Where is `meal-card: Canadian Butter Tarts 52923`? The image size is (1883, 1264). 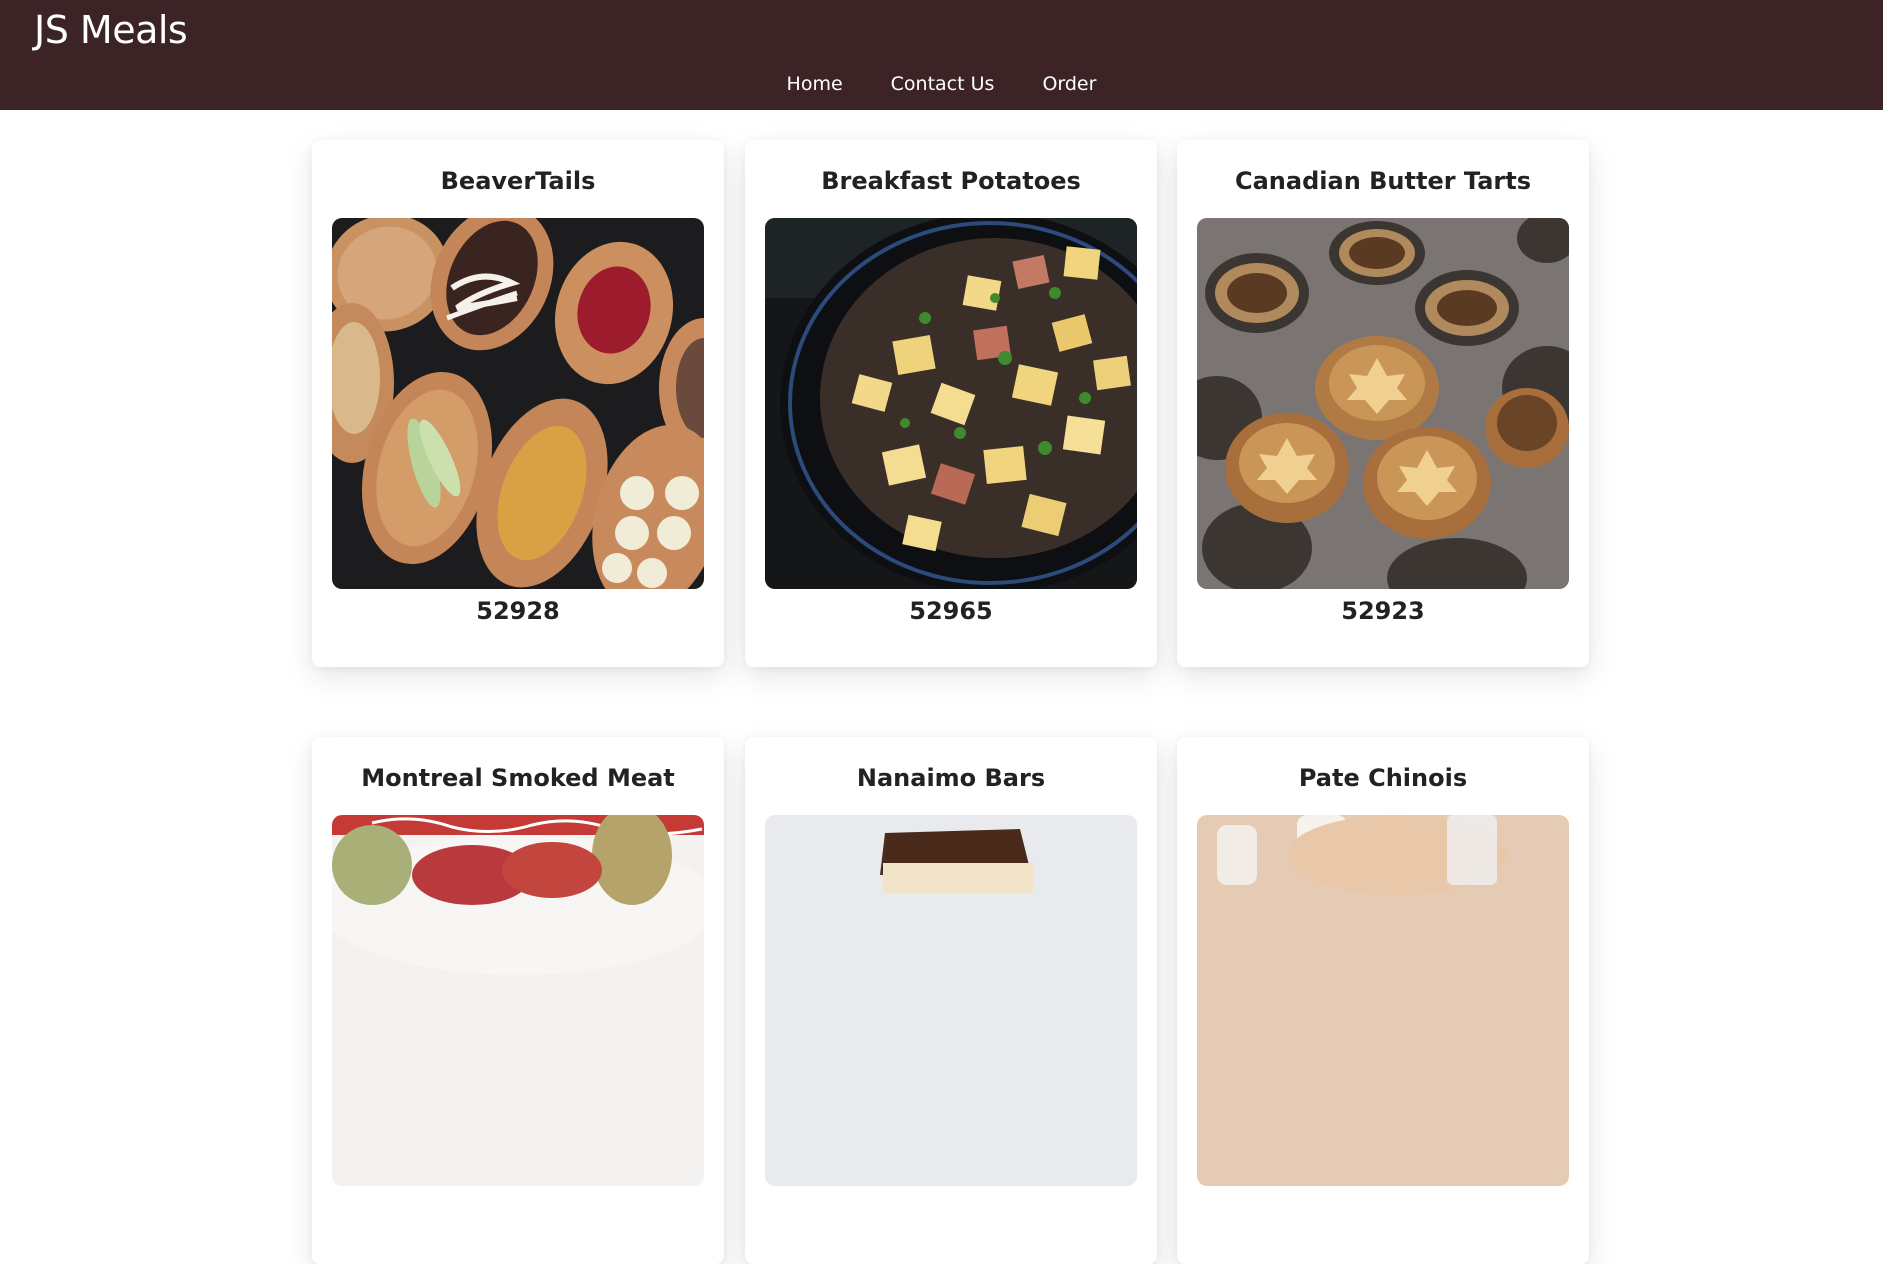
meal-card: Canadian Butter Tarts 52923 is located at coordinates (1383, 403).